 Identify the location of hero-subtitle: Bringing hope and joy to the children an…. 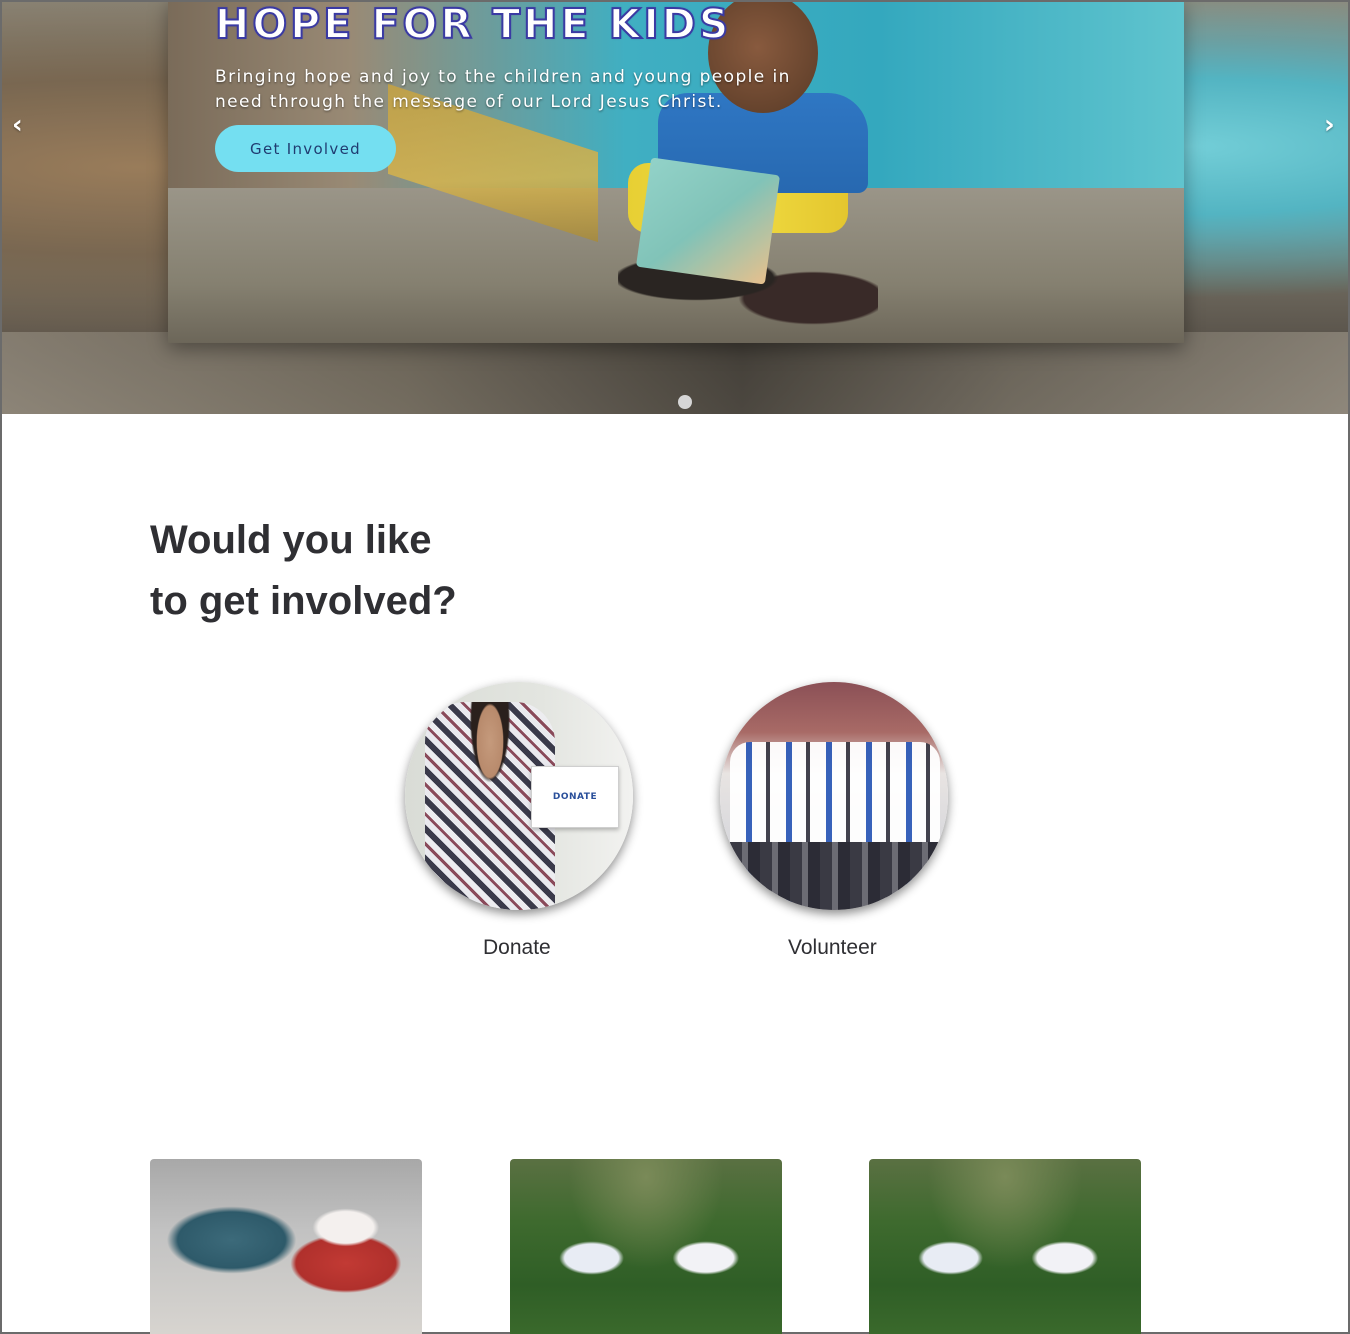
(503, 89).